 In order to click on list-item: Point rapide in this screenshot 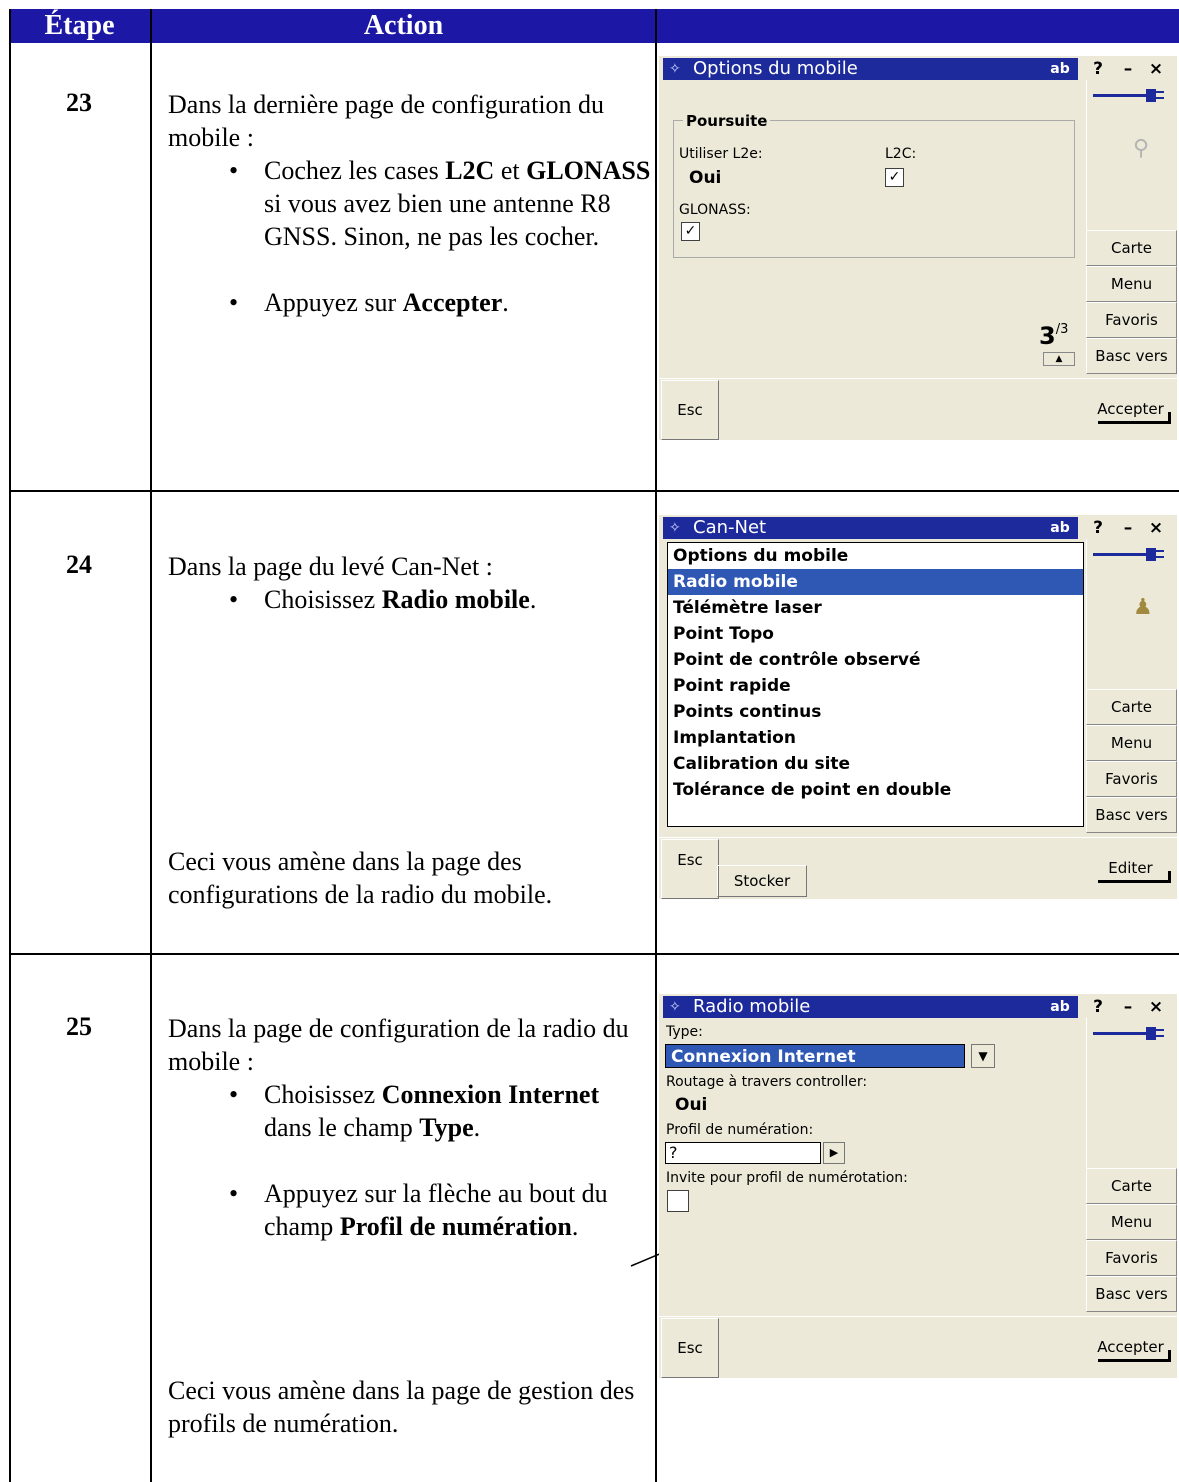, I will do `click(875, 686)`.